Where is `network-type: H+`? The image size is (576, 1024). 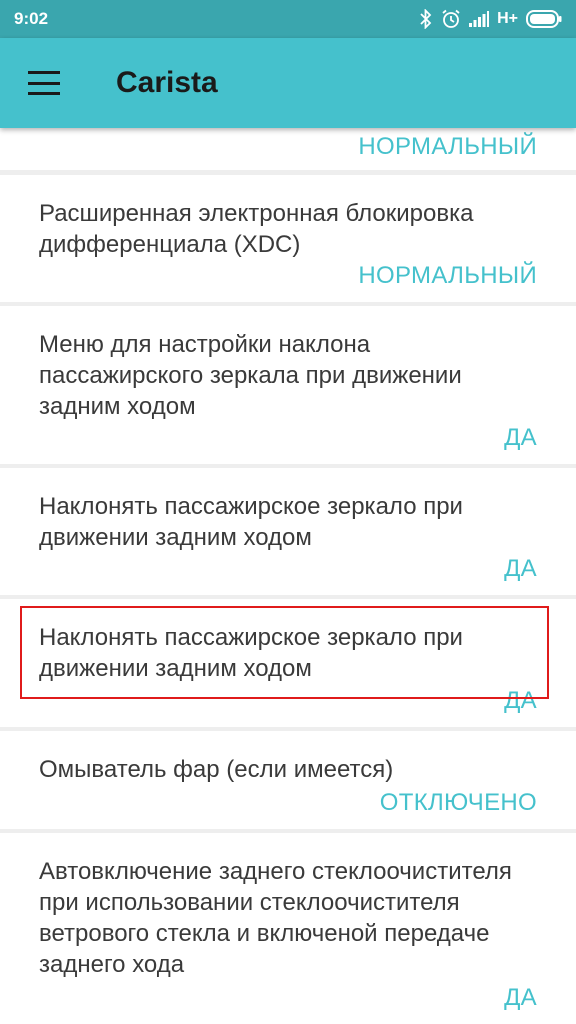 network-type: H+ is located at coordinates (507, 18).